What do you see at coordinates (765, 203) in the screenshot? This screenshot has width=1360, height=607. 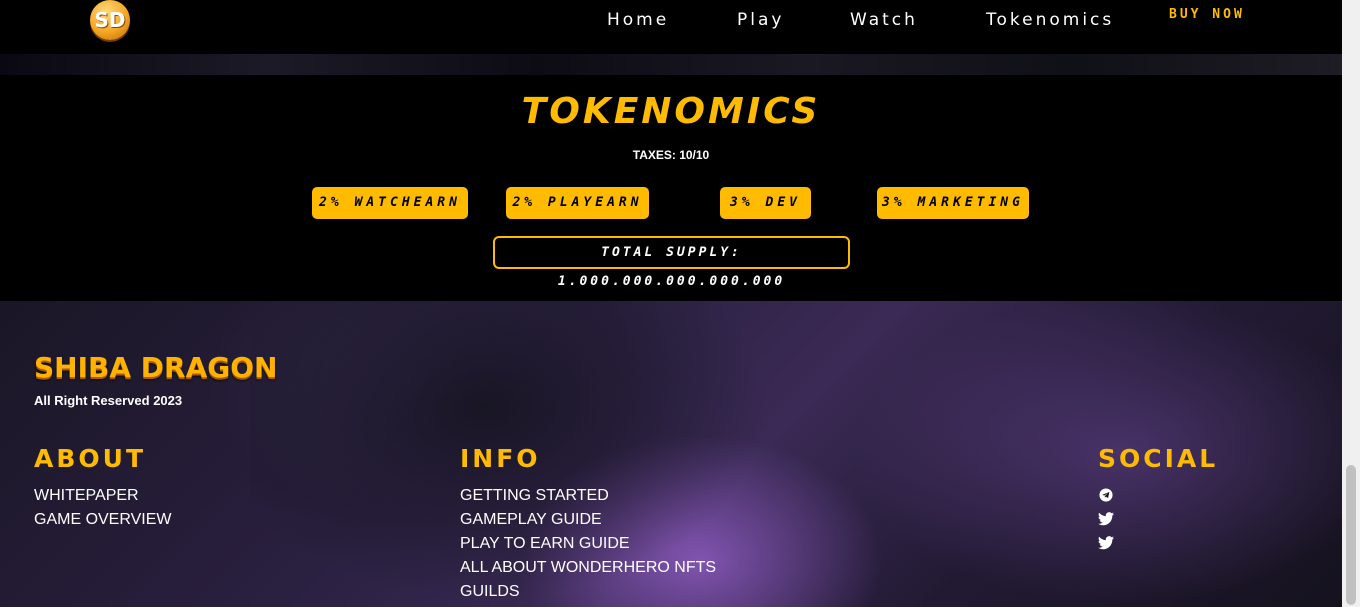 I see `dev-badge: 3% DEV` at bounding box center [765, 203].